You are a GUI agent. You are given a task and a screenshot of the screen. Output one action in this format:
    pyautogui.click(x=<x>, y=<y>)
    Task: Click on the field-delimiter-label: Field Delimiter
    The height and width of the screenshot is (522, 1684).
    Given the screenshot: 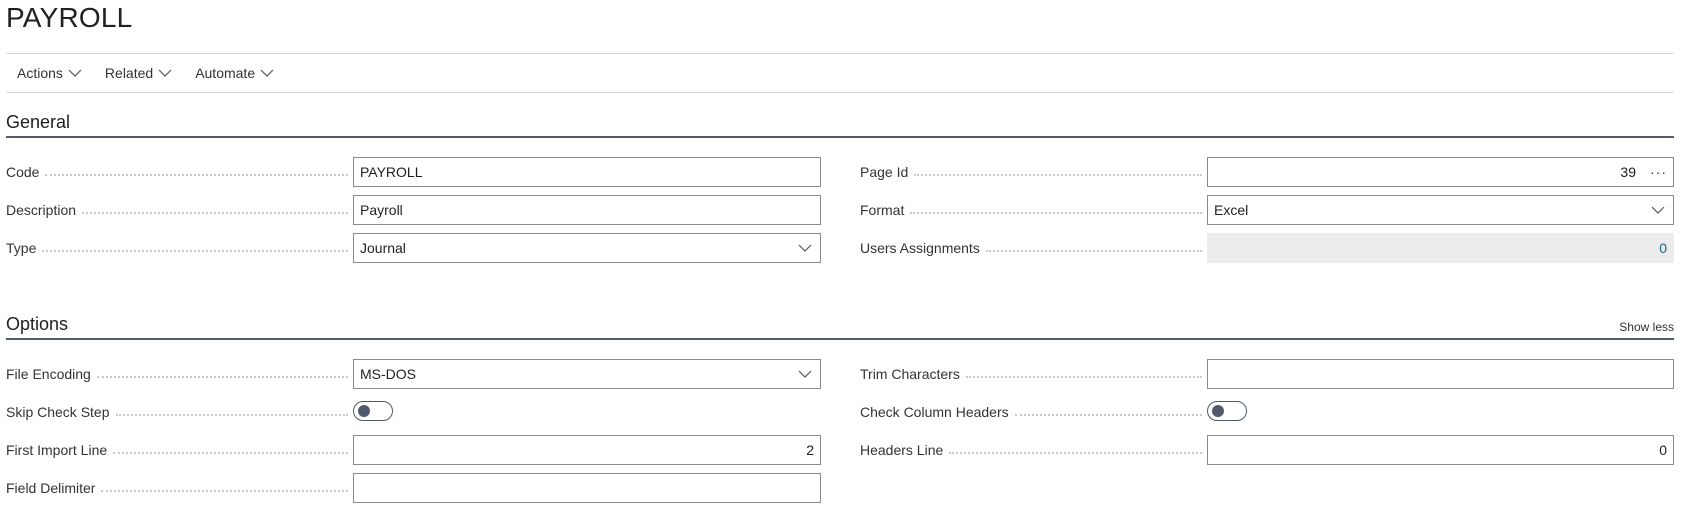 What is the action you would take?
    pyautogui.click(x=54, y=488)
    